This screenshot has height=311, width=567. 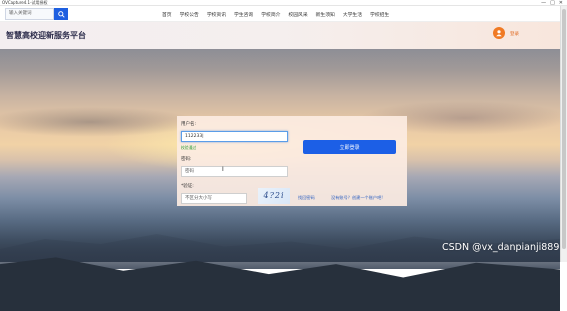 What do you see at coordinates (187, 186) in the screenshot?
I see `captcha-label: *验证:` at bounding box center [187, 186].